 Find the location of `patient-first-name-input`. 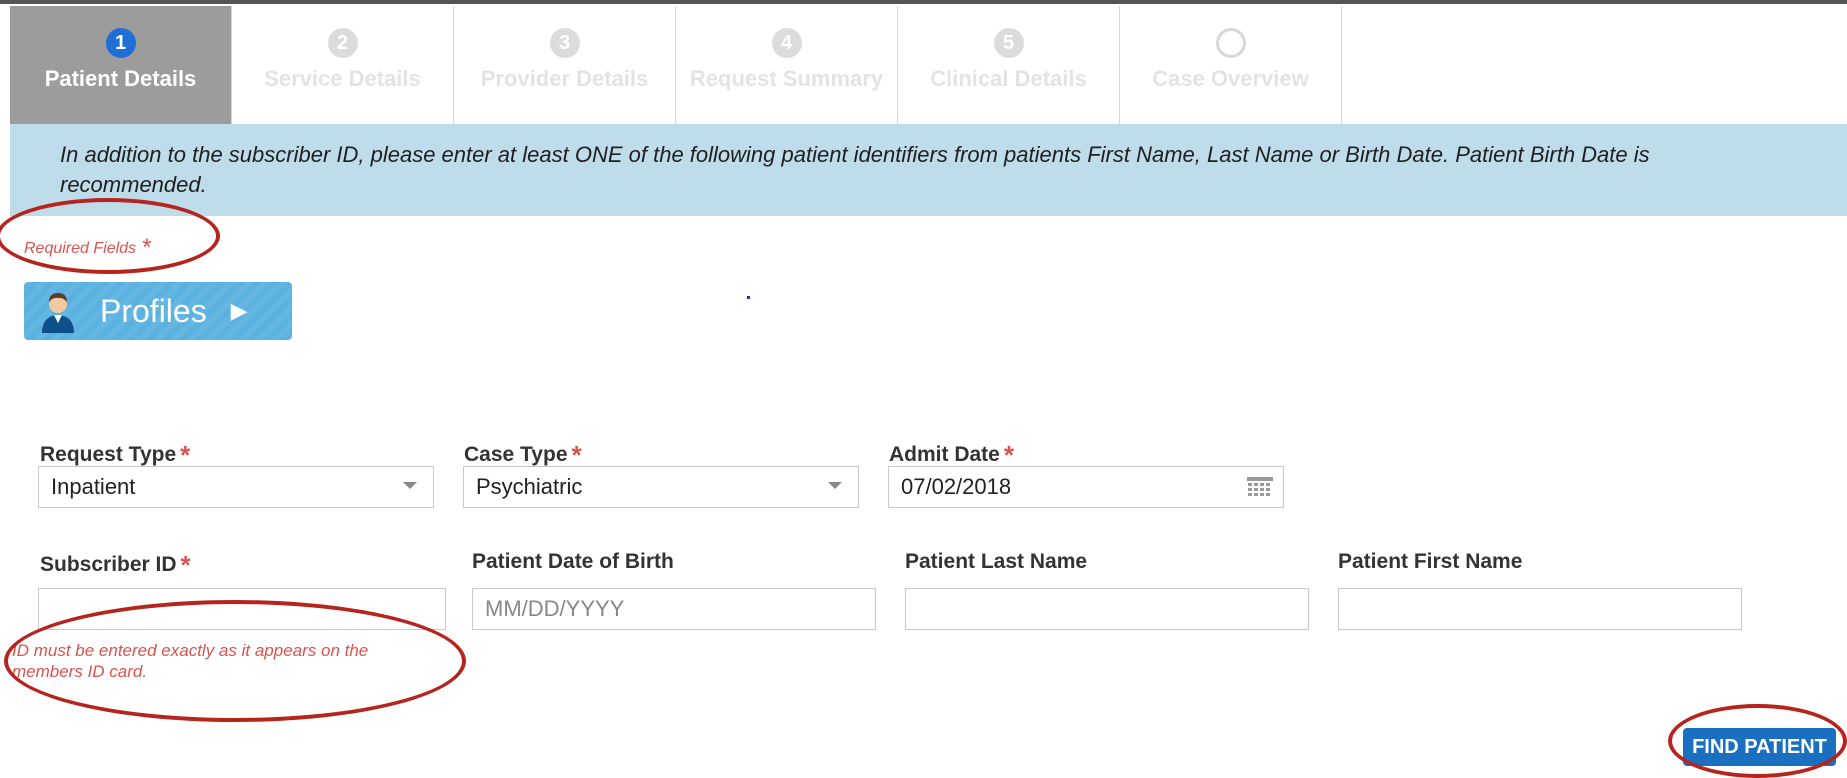

patient-first-name-input is located at coordinates (1540, 609).